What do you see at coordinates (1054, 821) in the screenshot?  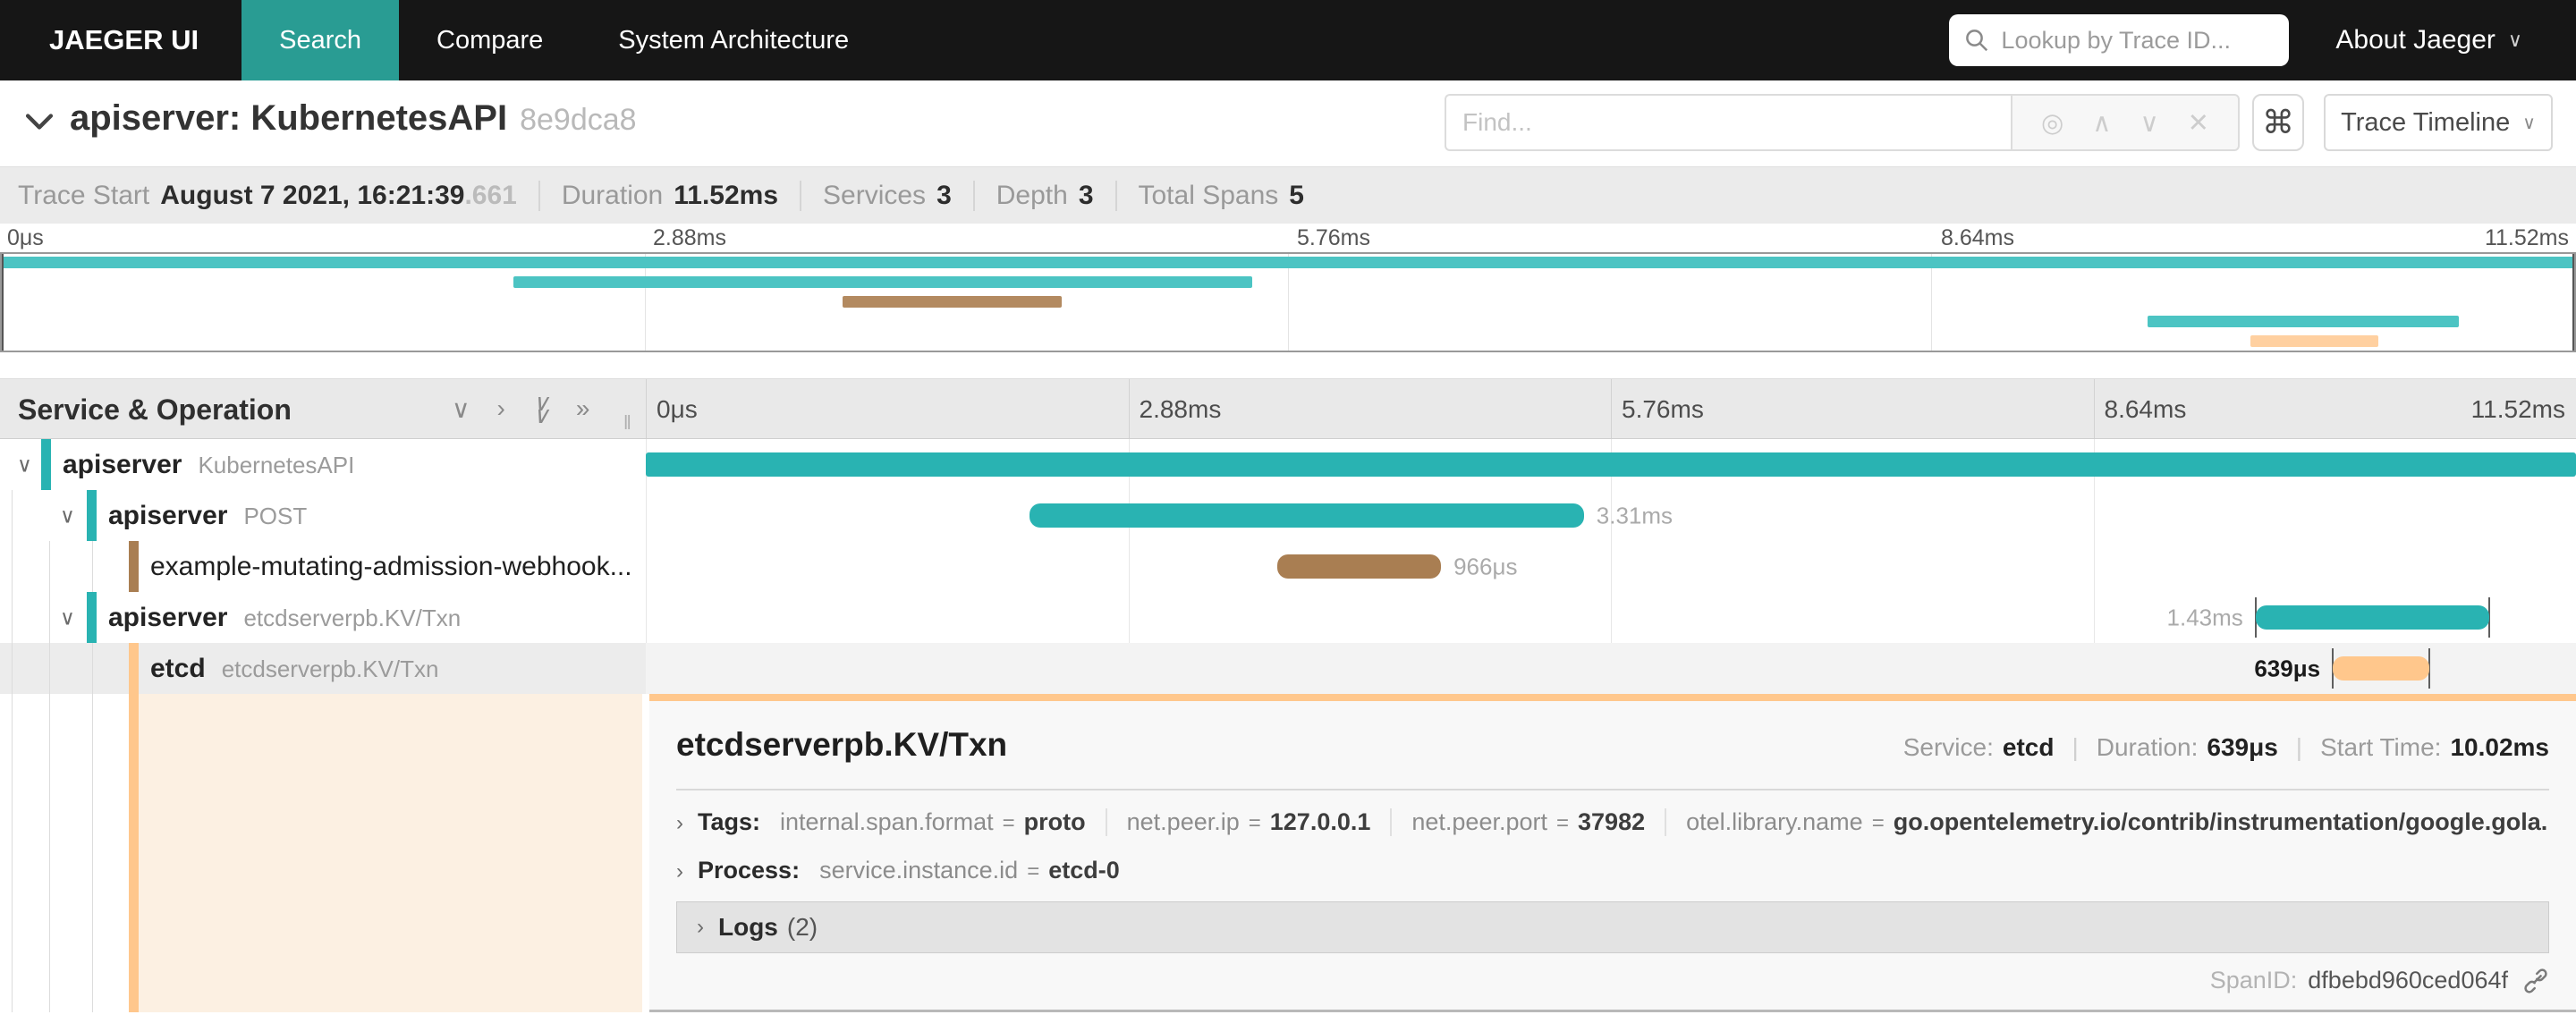 I see `tag-value: proto` at bounding box center [1054, 821].